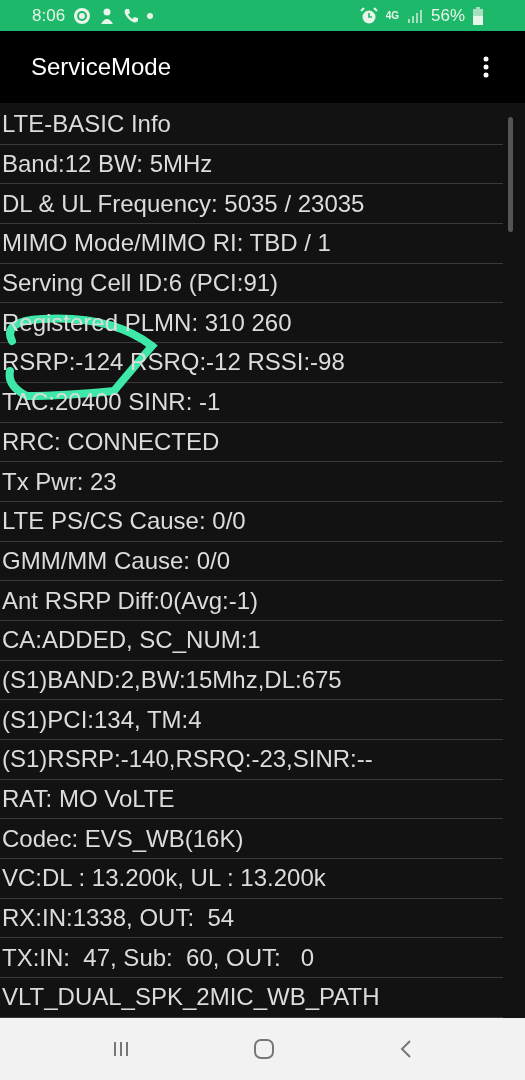 This screenshot has width=525, height=1080. What do you see at coordinates (124, 521) in the screenshot?
I see `info-line: LTE PS/CS Cause: 0/0` at bounding box center [124, 521].